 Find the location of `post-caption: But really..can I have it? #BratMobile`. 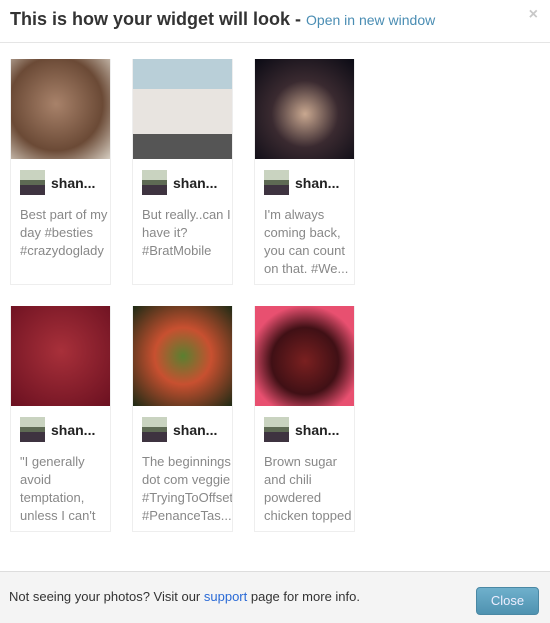

post-caption: But really..can I have it? #BratMobile is located at coordinates (186, 232).